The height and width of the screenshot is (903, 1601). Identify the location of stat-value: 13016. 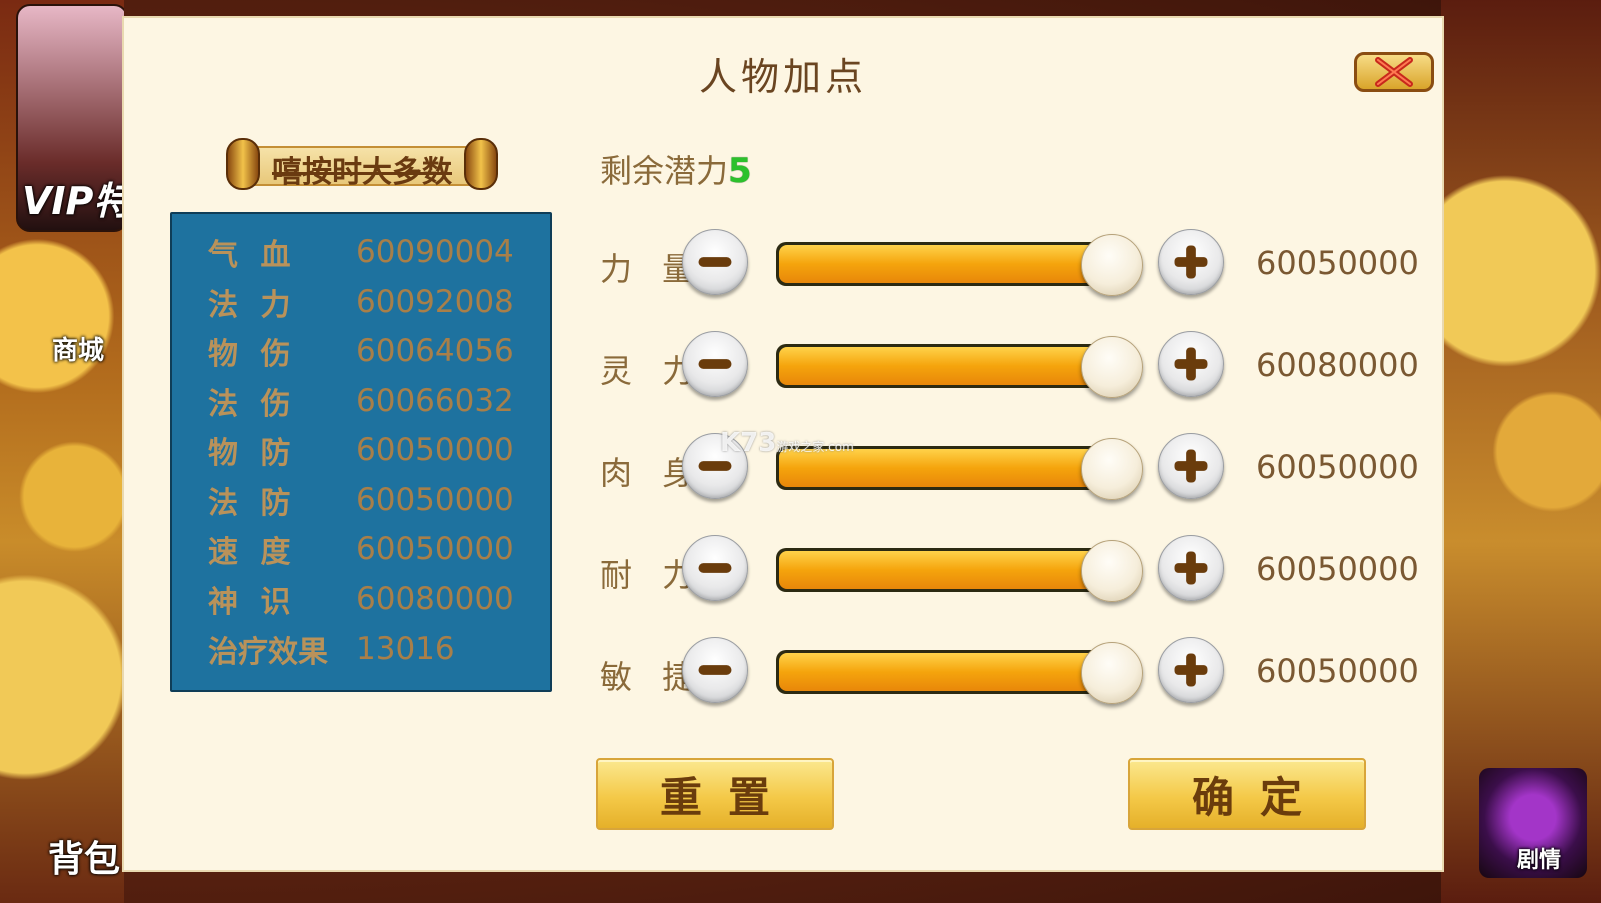
(405, 649).